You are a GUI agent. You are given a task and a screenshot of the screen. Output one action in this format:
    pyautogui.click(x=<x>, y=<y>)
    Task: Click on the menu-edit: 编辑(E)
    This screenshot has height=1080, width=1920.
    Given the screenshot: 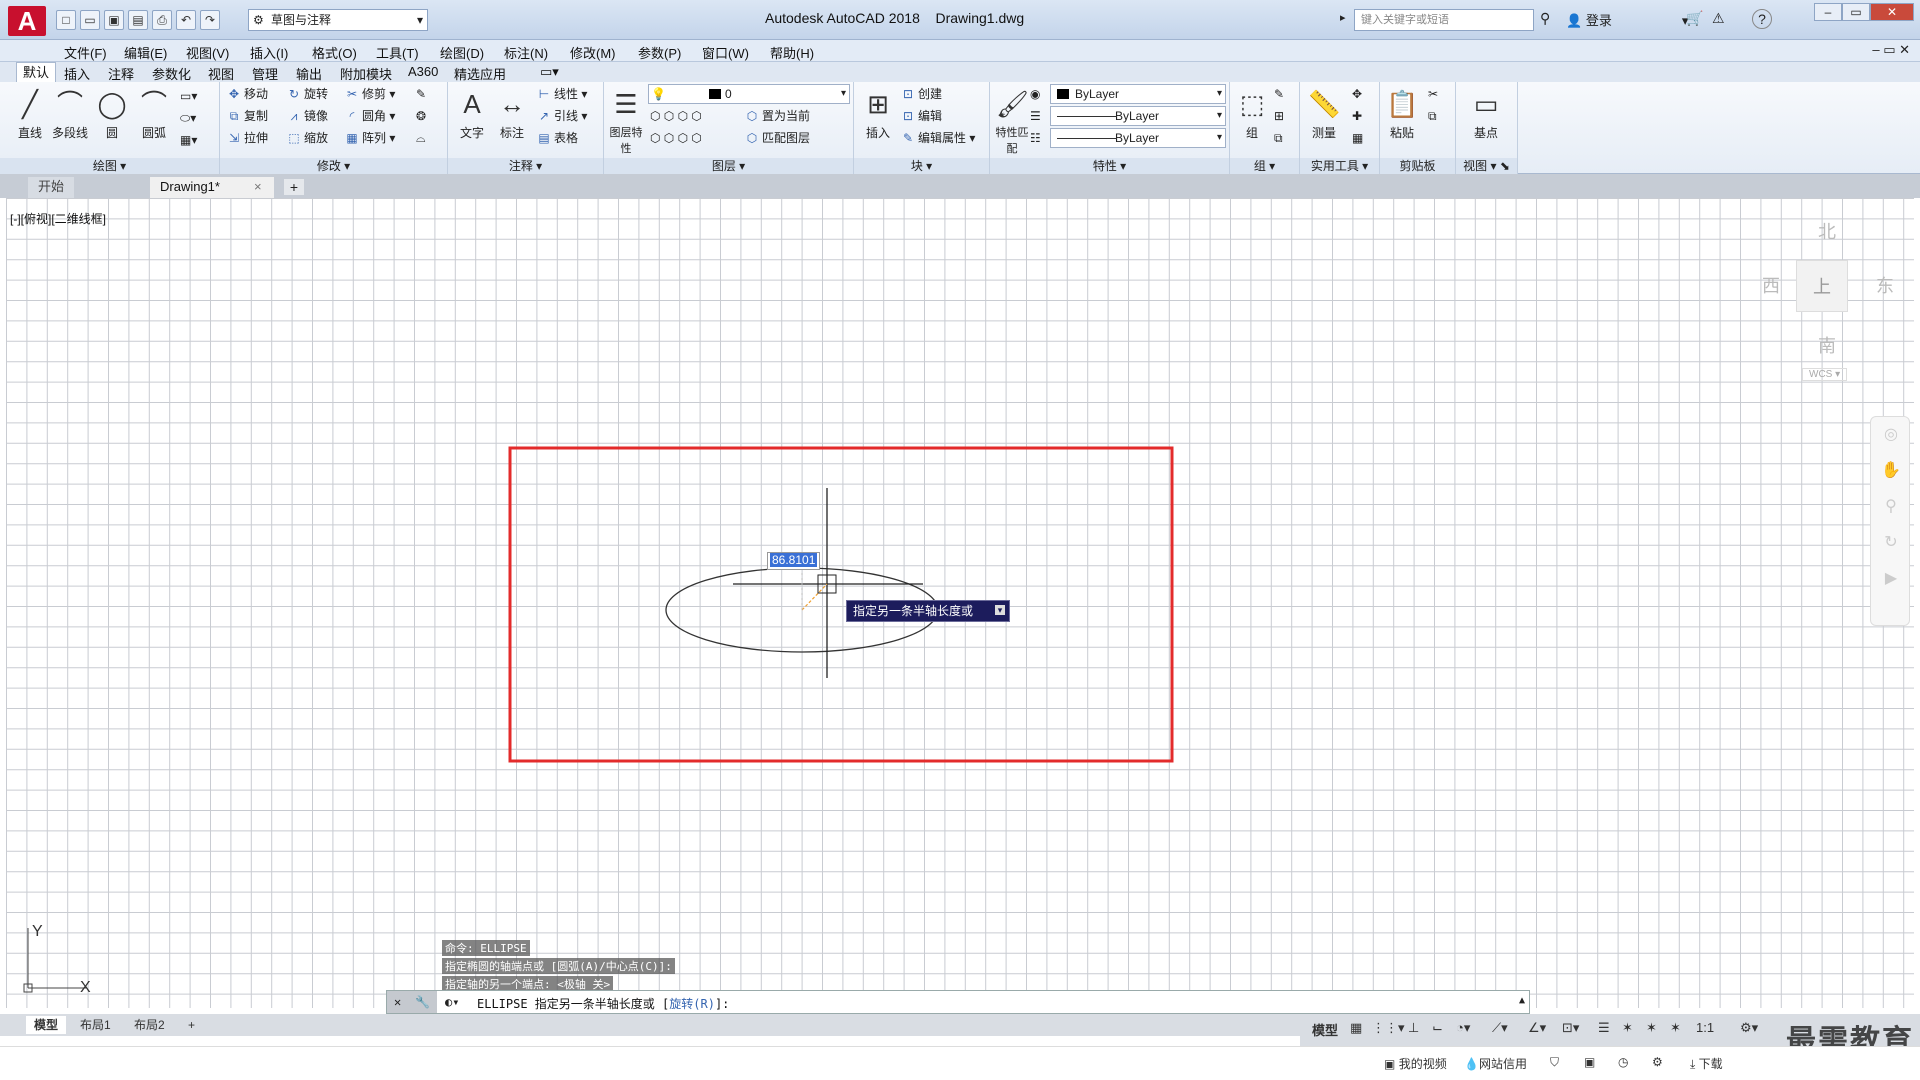 What is the action you would take?
    pyautogui.click(x=145, y=52)
    